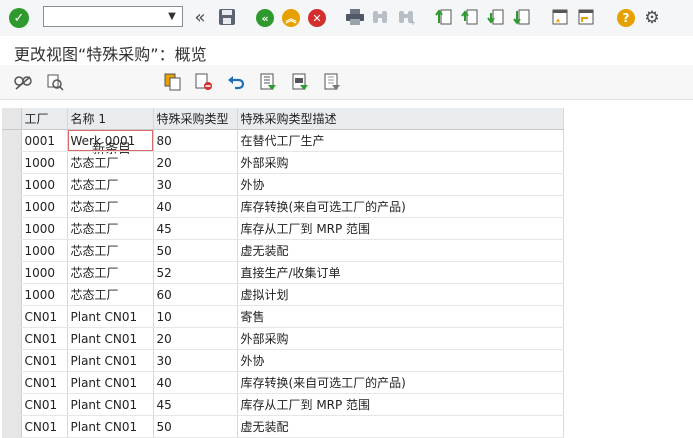 This screenshot has height=438, width=693. Describe the element at coordinates (300, 82) in the screenshot. I see `select-block-icon` at that location.